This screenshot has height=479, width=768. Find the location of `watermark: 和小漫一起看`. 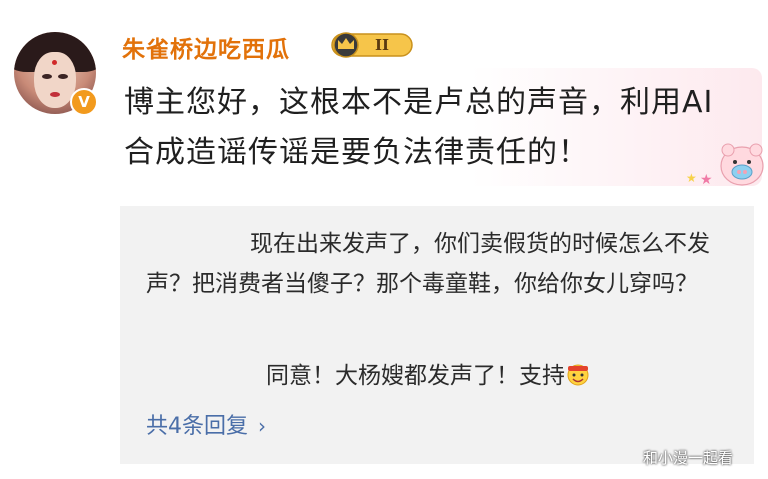

watermark: 和小漫一起看 is located at coordinates (688, 458).